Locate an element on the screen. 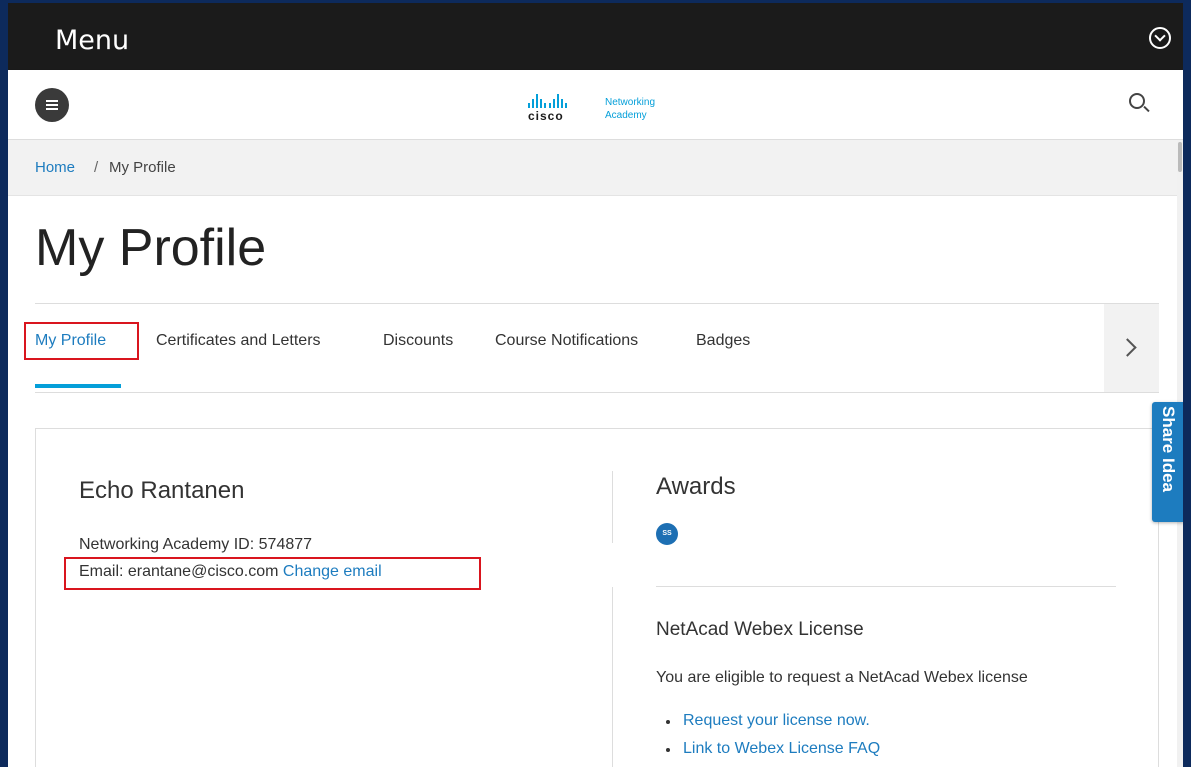 The width and height of the screenshot is (1191, 767). webex-faq-link: Link to Webex License FAQ is located at coordinates (781, 748).